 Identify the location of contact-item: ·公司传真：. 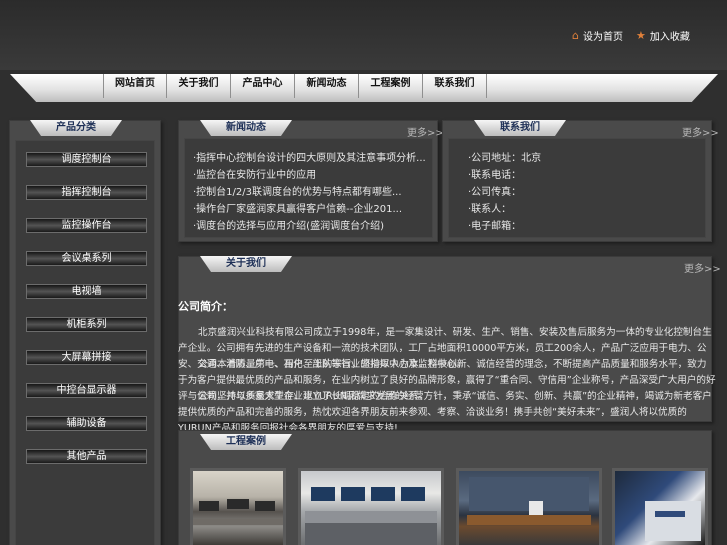
(495, 192).